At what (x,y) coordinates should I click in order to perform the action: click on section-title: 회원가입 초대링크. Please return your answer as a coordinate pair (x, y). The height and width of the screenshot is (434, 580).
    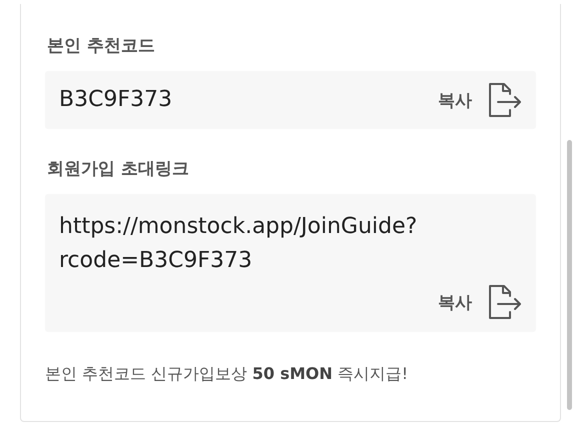
    Looking at the image, I should click on (118, 169).